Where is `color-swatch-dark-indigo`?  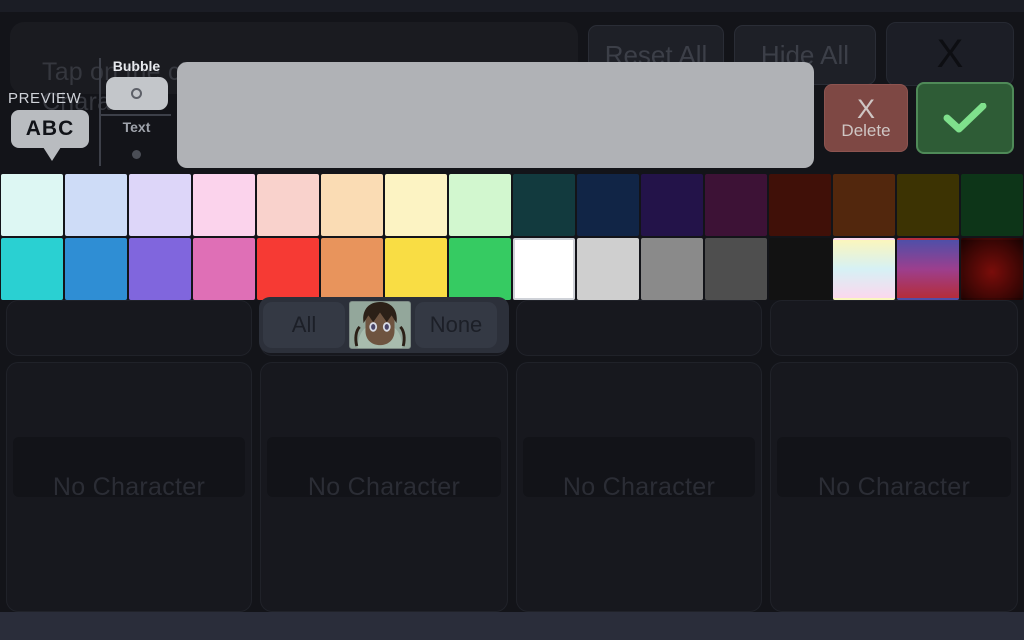 color-swatch-dark-indigo is located at coordinates (672, 205).